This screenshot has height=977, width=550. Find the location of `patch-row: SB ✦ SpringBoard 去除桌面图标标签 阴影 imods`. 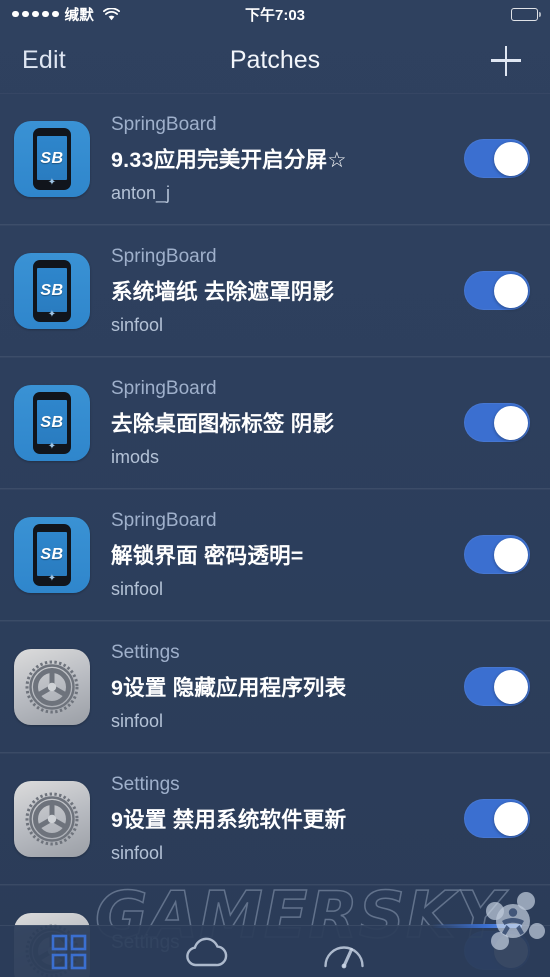

patch-row: SB ✦ SpringBoard 去除桌面图标标签 阴影 imods is located at coordinates (275, 423).